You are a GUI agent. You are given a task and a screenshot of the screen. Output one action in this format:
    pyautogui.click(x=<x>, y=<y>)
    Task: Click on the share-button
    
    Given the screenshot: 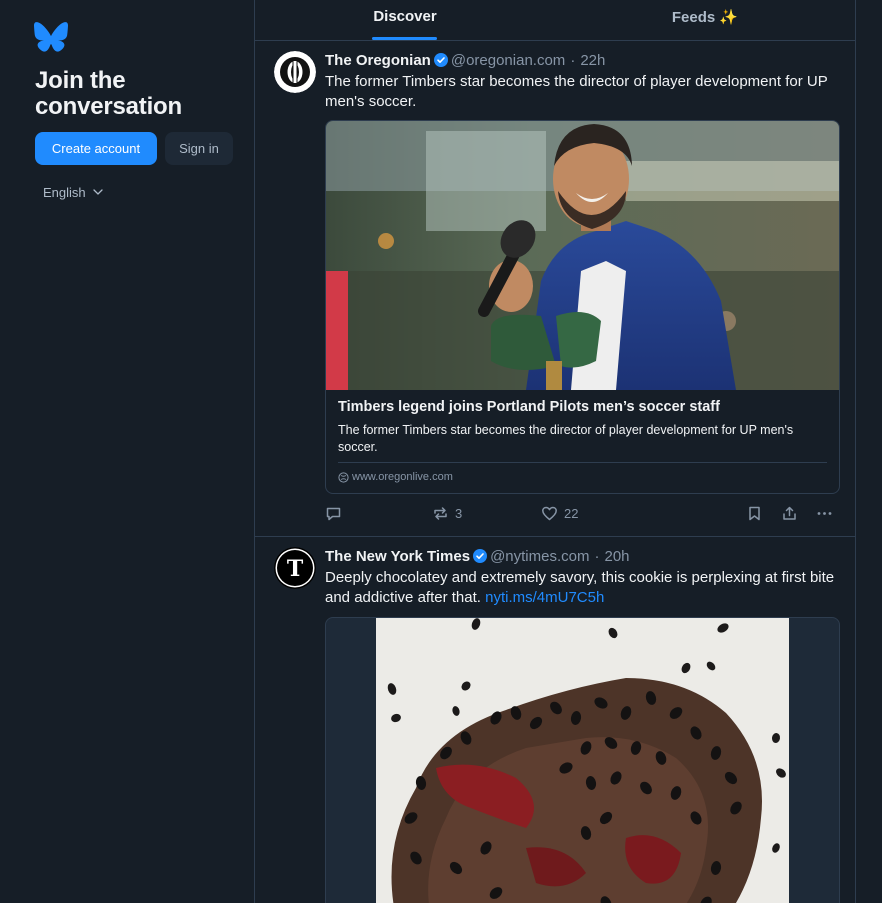 What is the action you would take?
    pyautogui.click(x=789, y=513)
    